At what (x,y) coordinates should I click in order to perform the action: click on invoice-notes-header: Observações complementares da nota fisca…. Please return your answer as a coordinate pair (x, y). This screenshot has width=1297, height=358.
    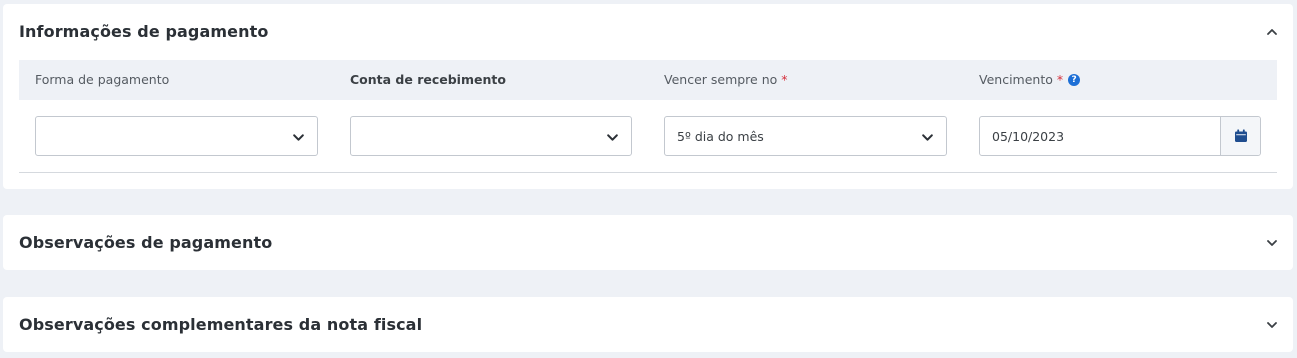
    Looking at the image, I should click on (649, 324).